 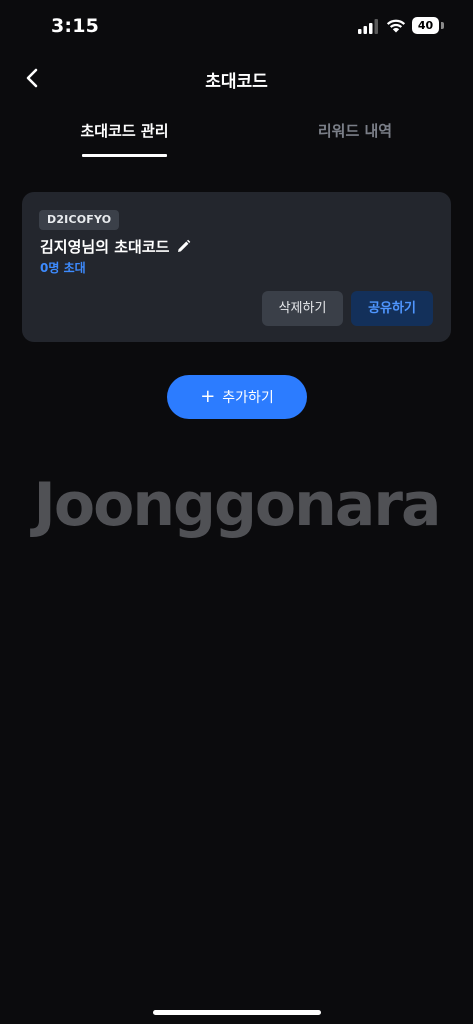 I want to click on add-code-button: + 추가하기, so click(x=237, y=397).